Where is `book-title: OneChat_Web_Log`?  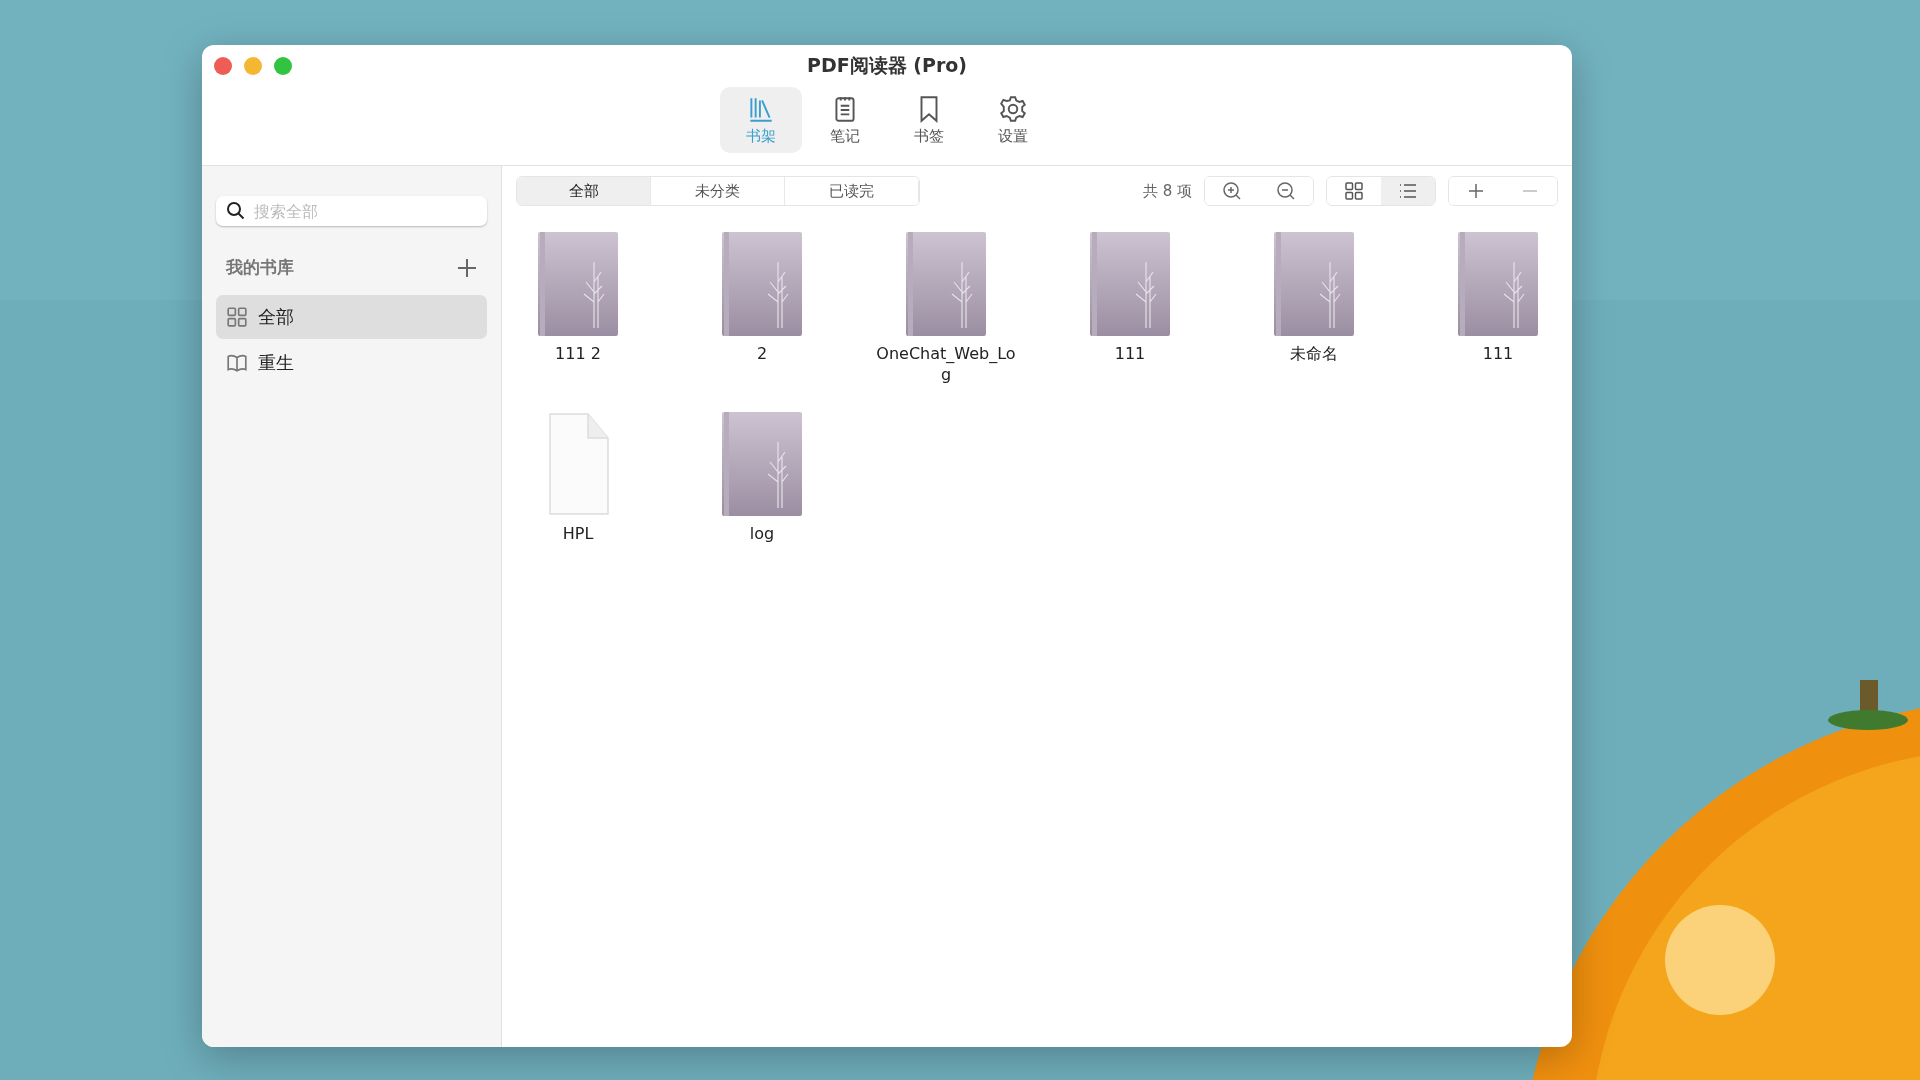 book-title: OneChat_Web_Log is located at coordinates (946, 365).